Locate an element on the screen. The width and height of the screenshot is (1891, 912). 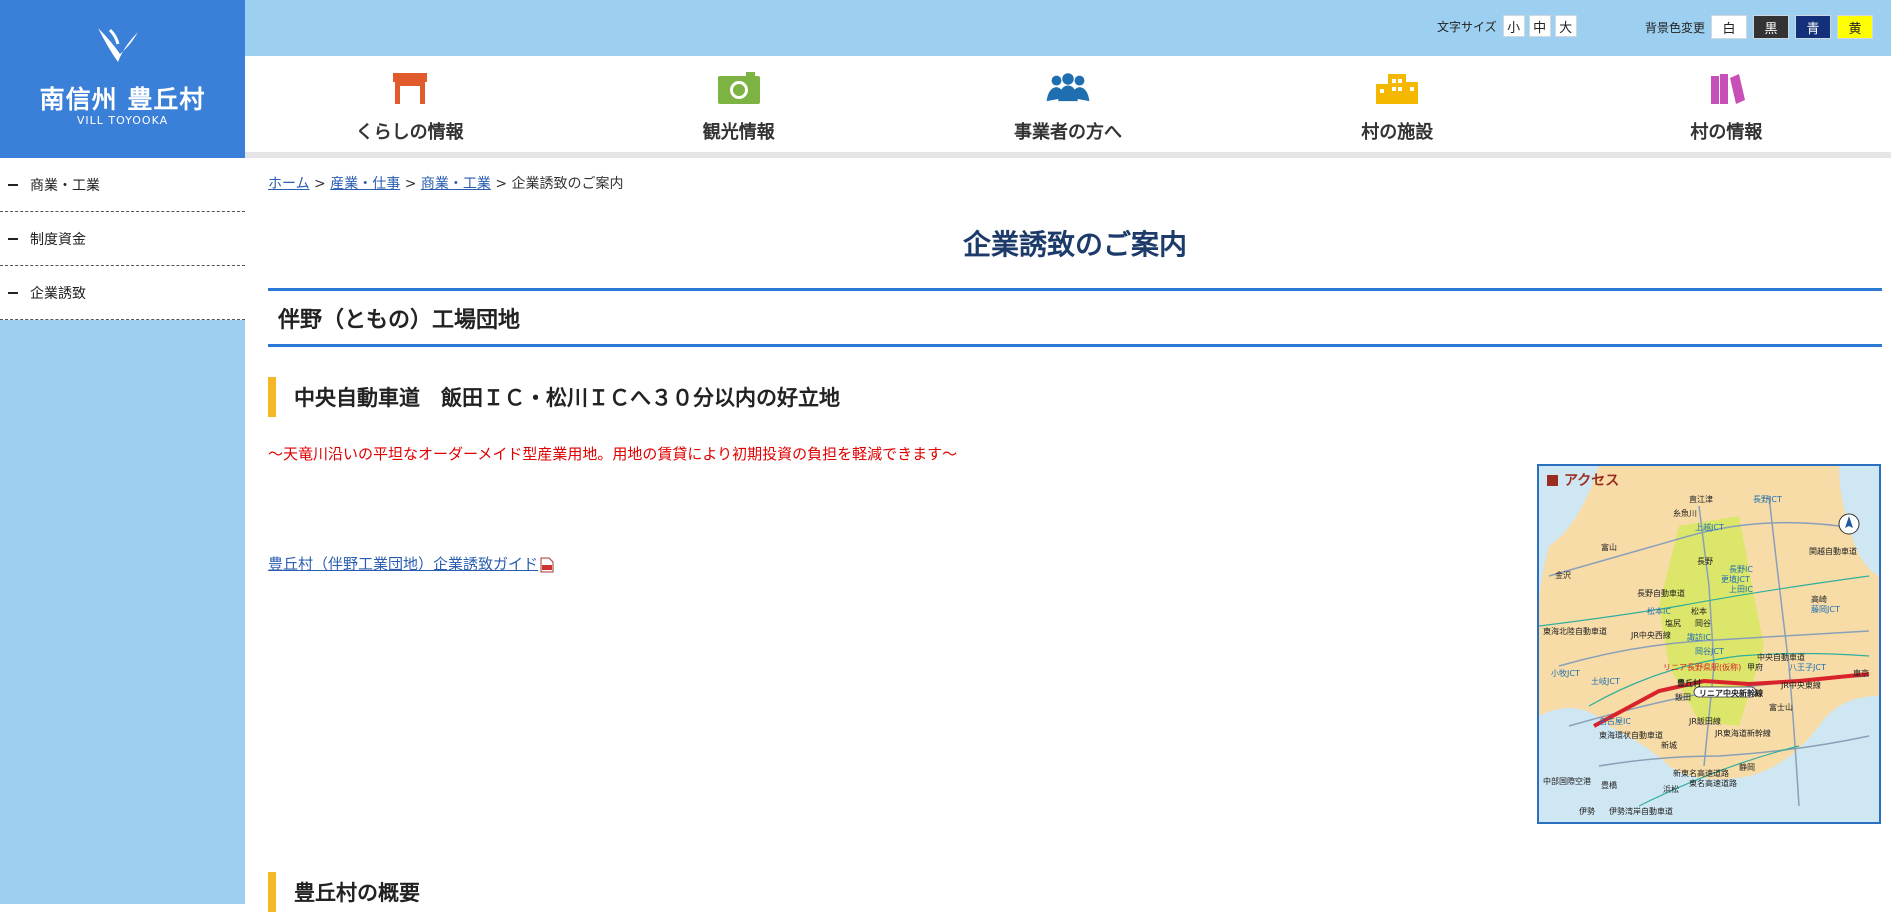
breadcrumb: ホーム > 産業・仕事 > 商業・工業 > 企業誘致のご案内 is located at coordinates (1075, 183).